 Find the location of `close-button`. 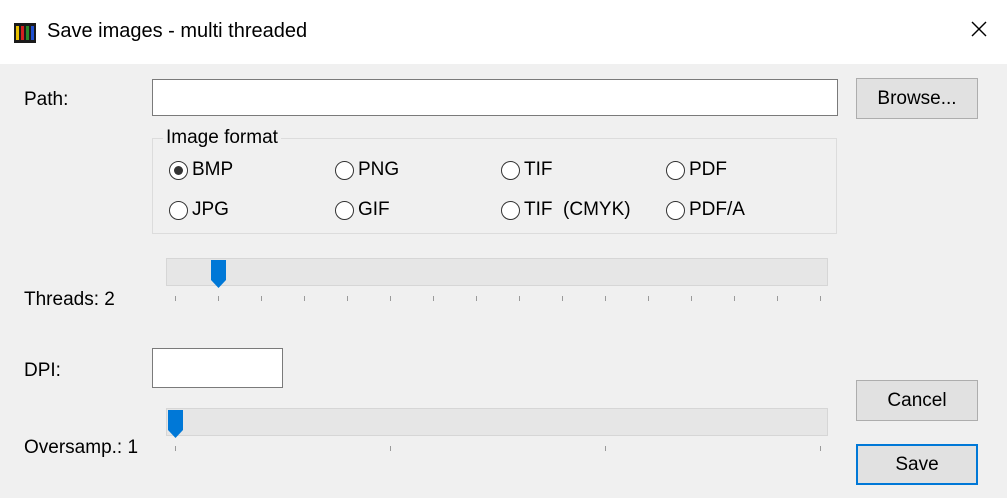

close-button is located at coordinates (979, 32).